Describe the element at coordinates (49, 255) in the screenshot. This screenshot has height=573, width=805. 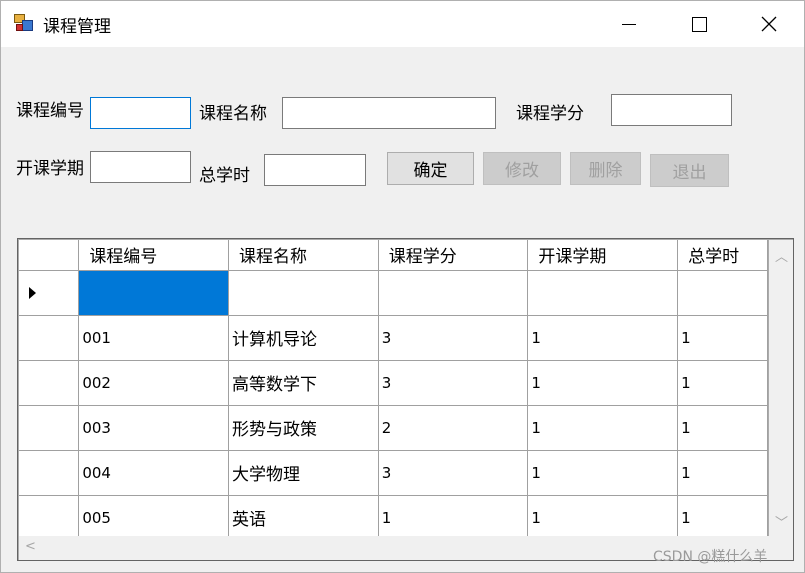
I see `row-header-corner` at that location.